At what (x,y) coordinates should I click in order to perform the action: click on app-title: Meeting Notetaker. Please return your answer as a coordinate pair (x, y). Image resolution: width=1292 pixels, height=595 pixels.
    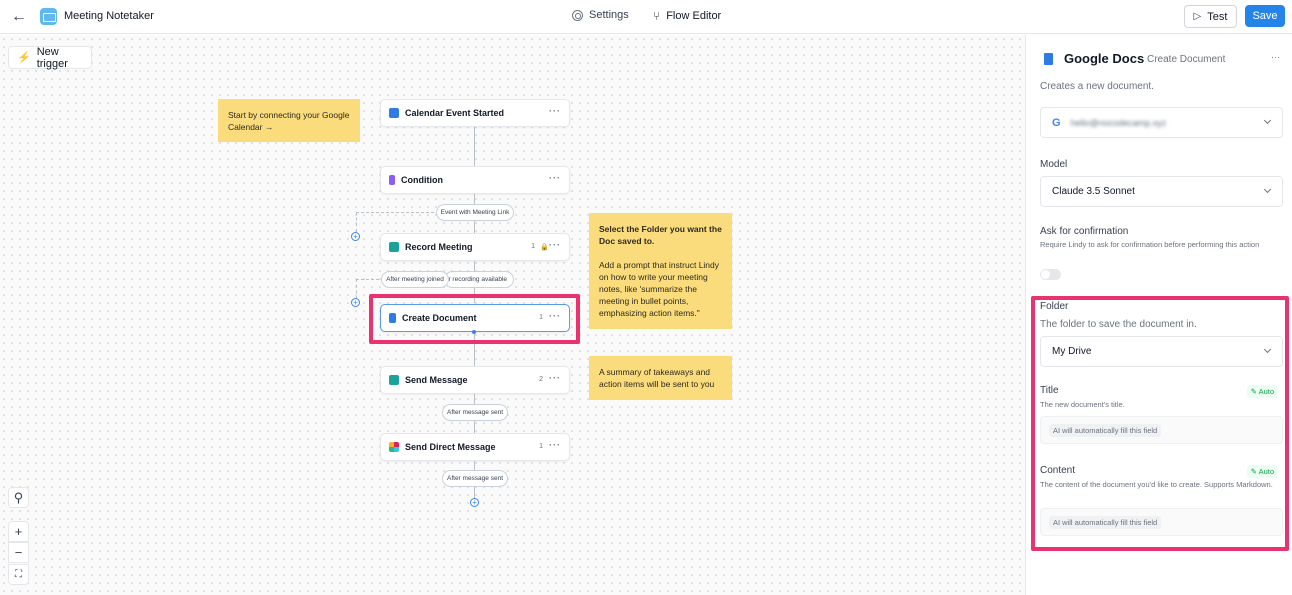
    Looking at the image, I should click on (109, 16).